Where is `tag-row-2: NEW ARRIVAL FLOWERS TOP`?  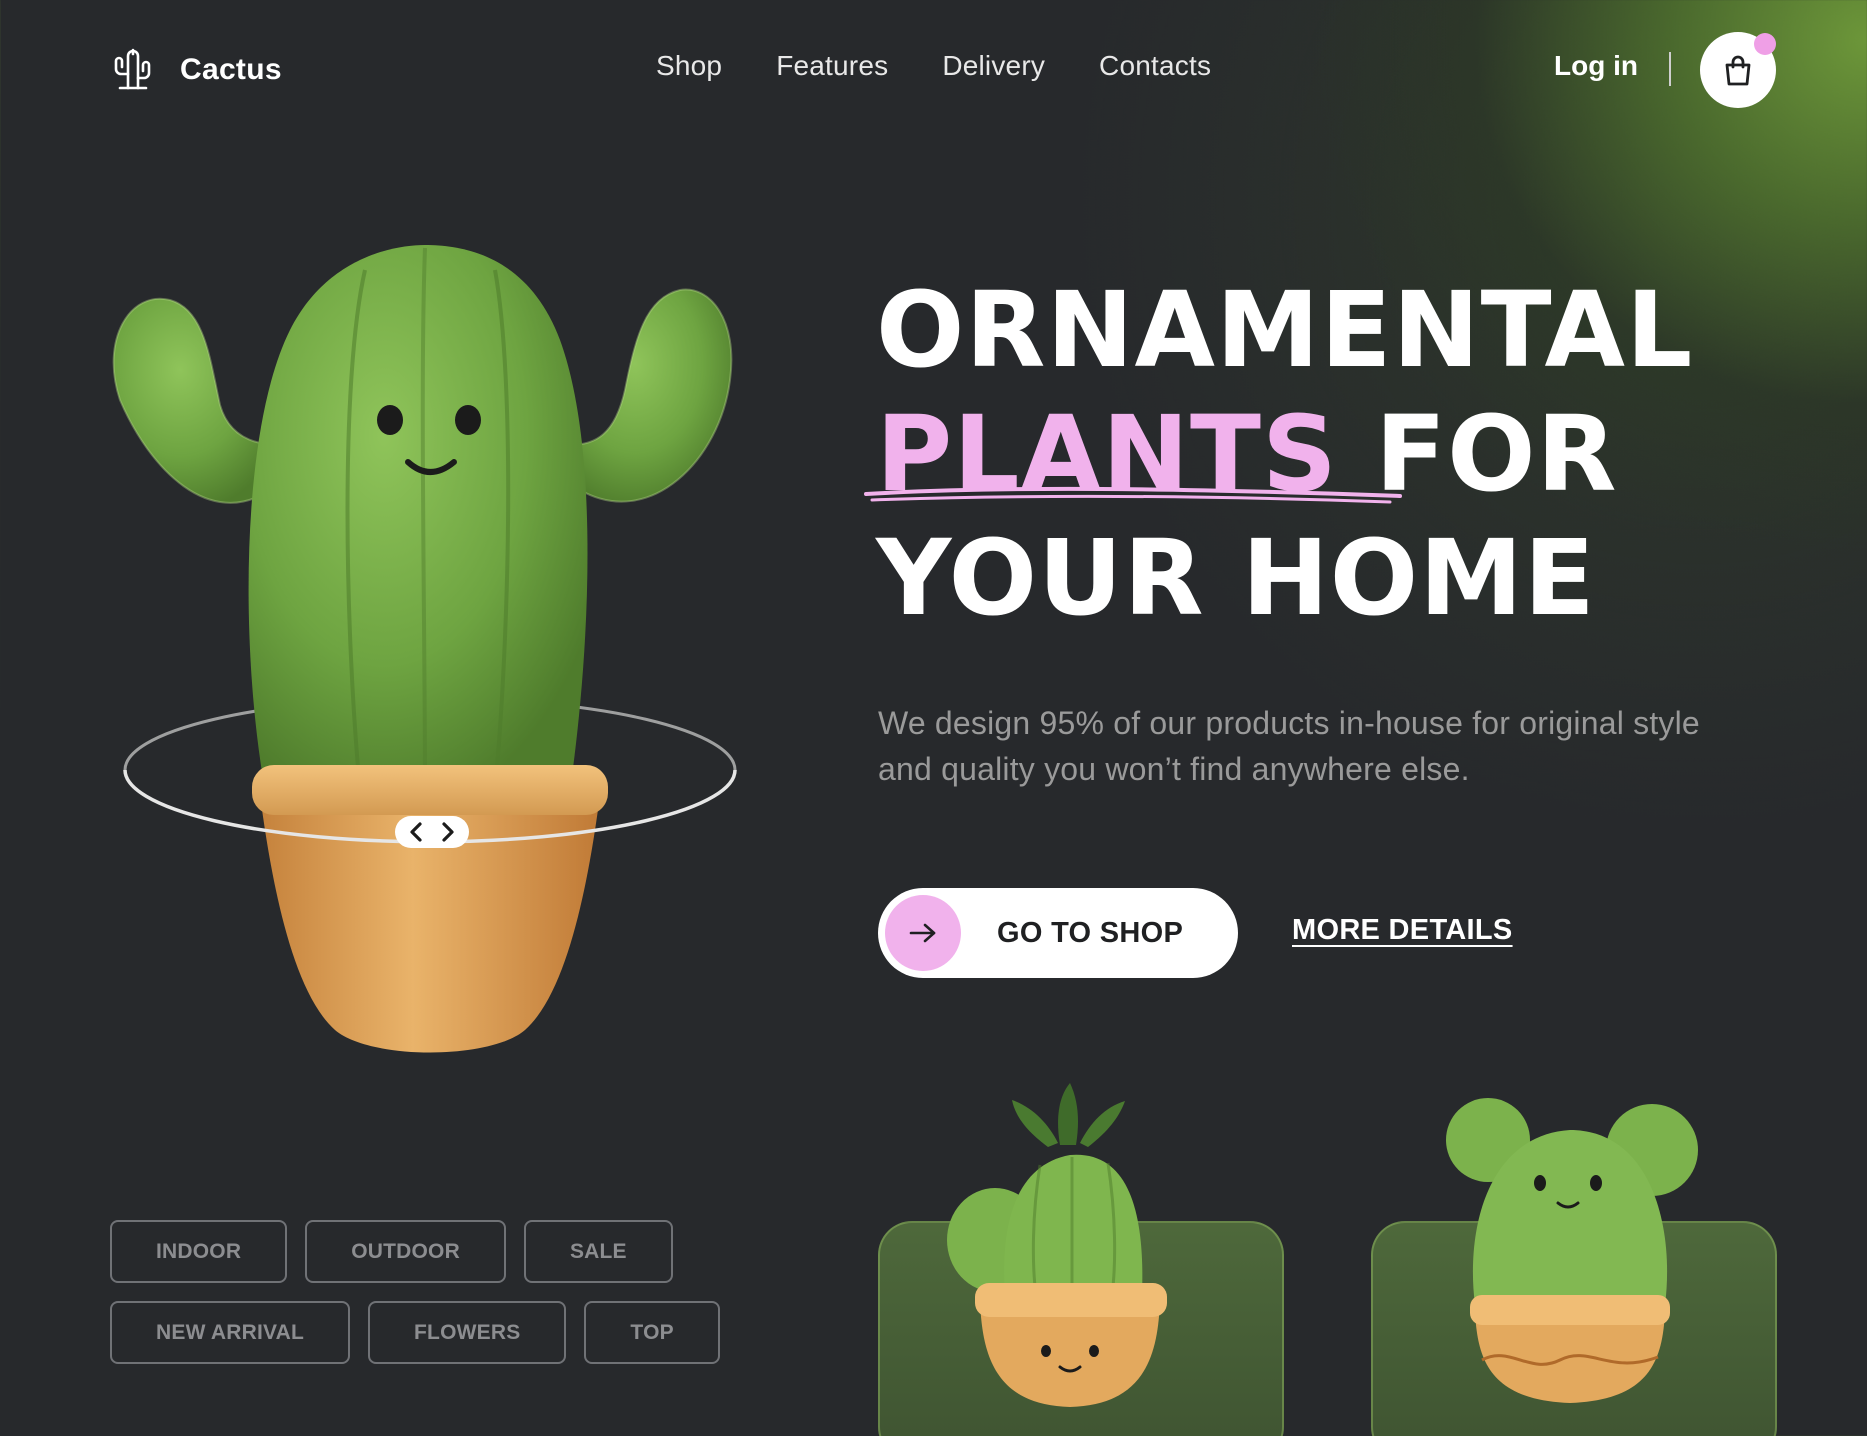
tag-row-2: NEW ARRIVAL FLOWERS TOP is located at coordinates (415, 1332).